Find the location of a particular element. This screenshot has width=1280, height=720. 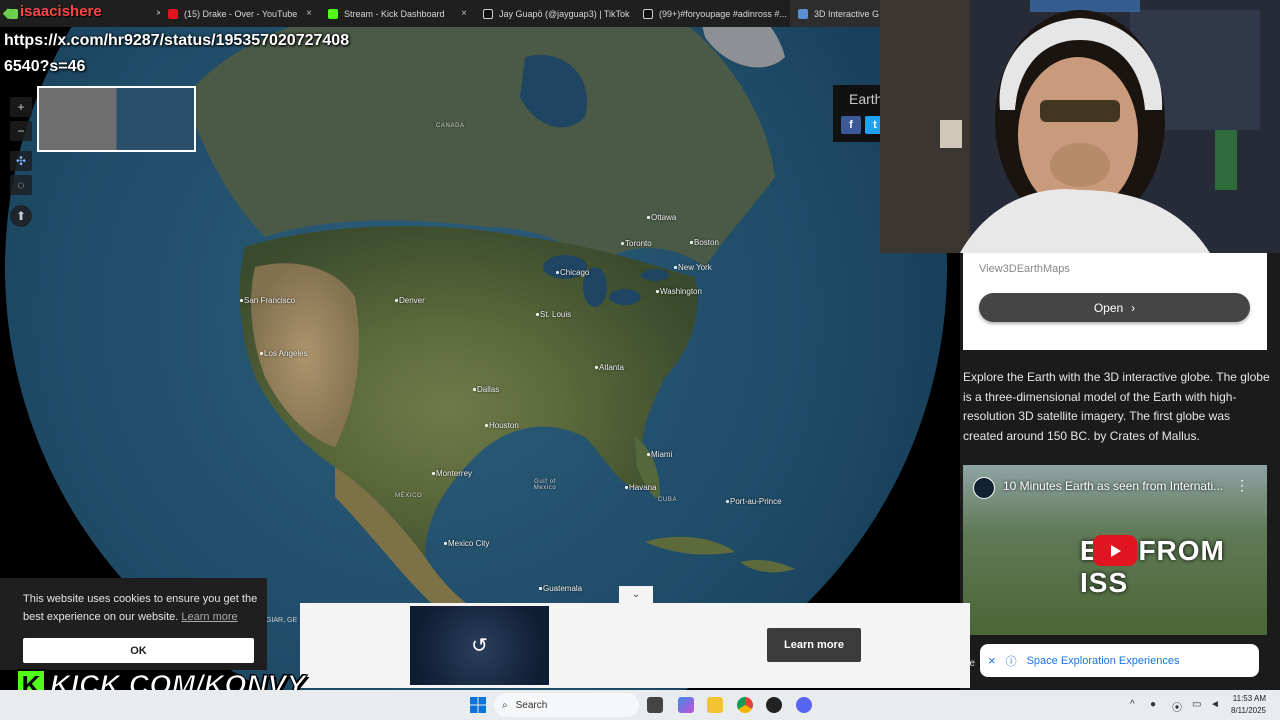

tab-kick-dashboard: Stream - Kick Dashboard × is located at coordinates (397, 13).